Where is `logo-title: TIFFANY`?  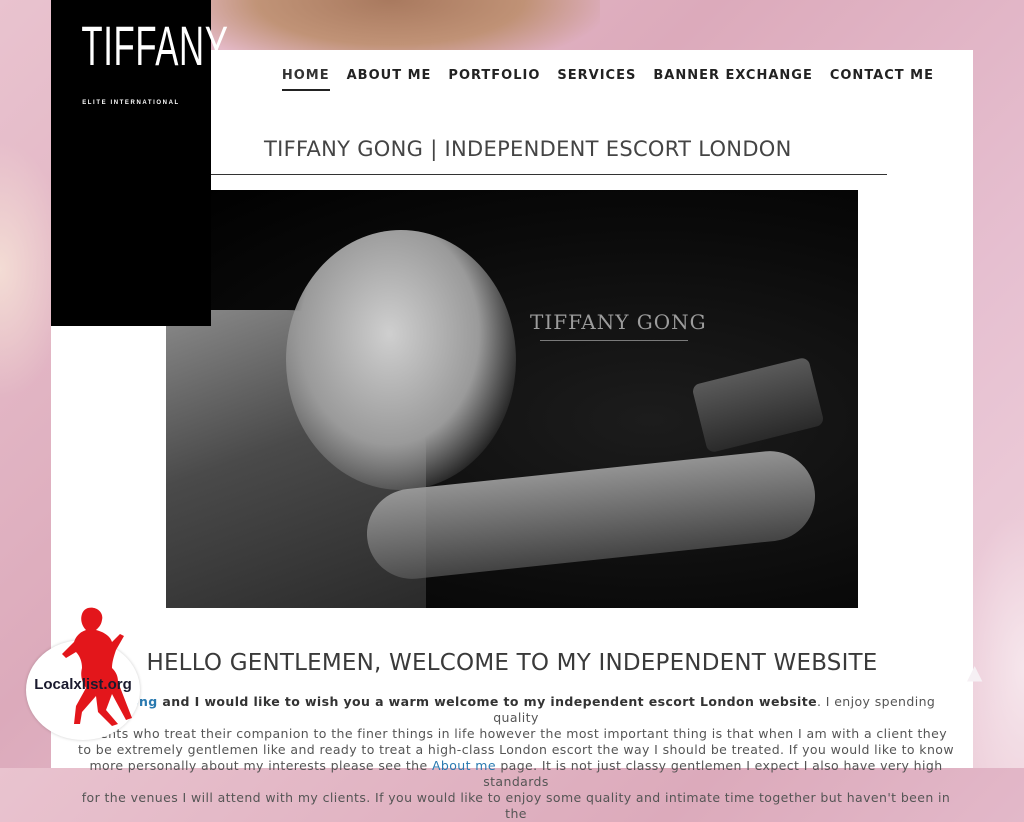
logo-title: TIFFANY is located at coordinates (155, 45).